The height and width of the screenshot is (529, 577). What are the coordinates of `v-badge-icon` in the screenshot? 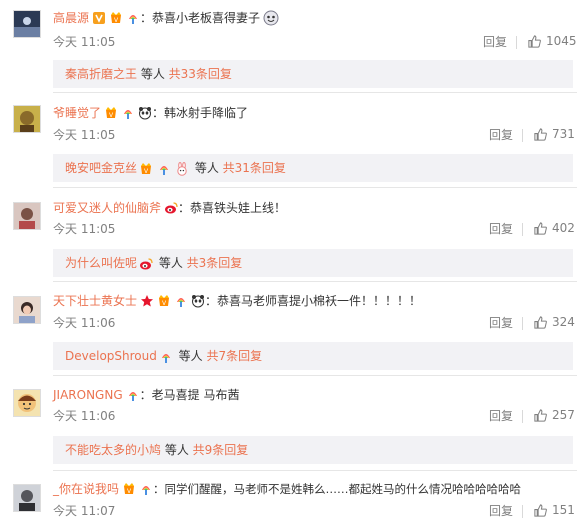 It's located at (99, 18).